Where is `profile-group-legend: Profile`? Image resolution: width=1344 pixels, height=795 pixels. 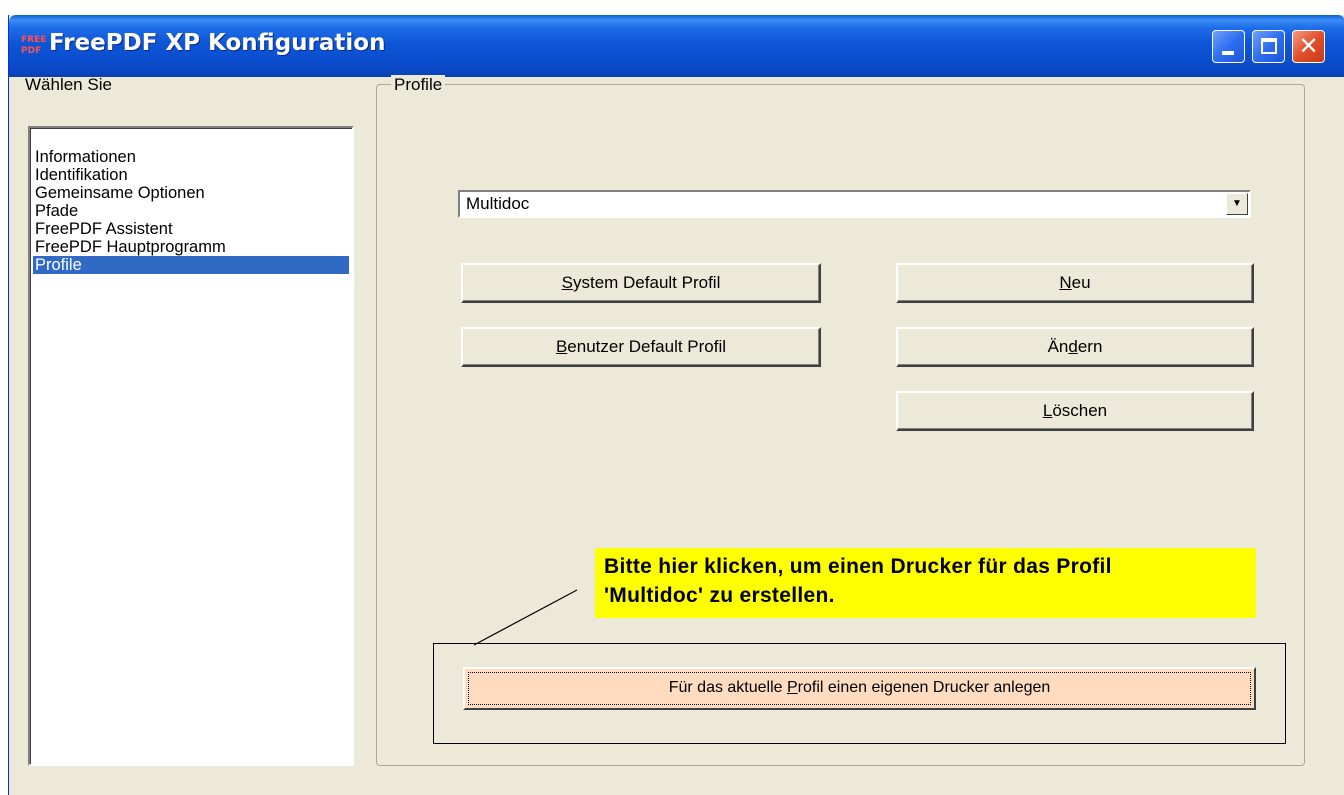
profile-group-legend: Profile is located at coordinates (418, 85).